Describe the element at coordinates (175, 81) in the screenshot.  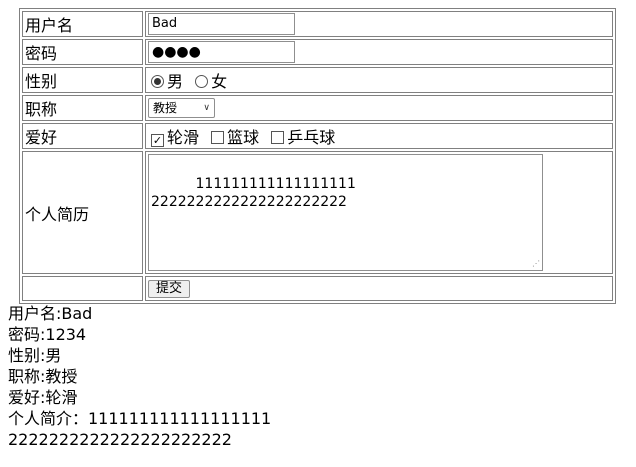
I see `gender-male-label: 男` at that location.